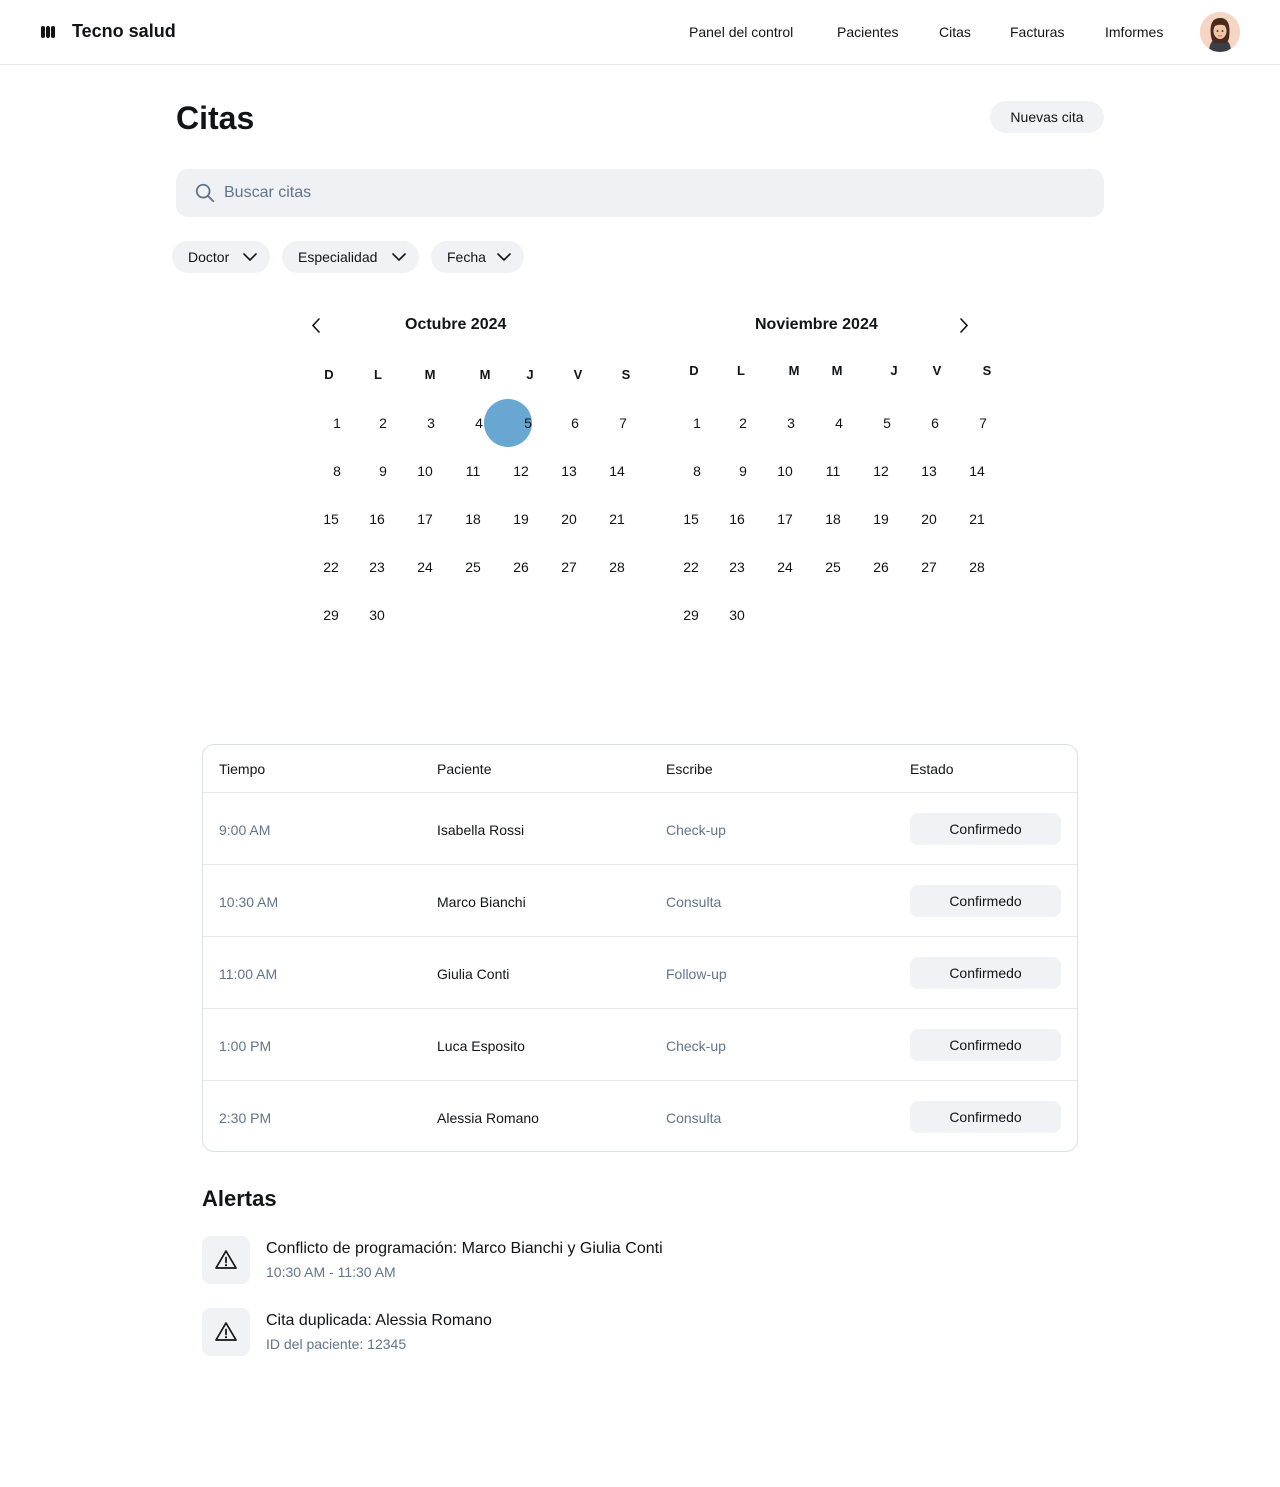  Describe the element at coordinates (887, 423) in the screenshot. I see `calendar-day: 5` at that location.